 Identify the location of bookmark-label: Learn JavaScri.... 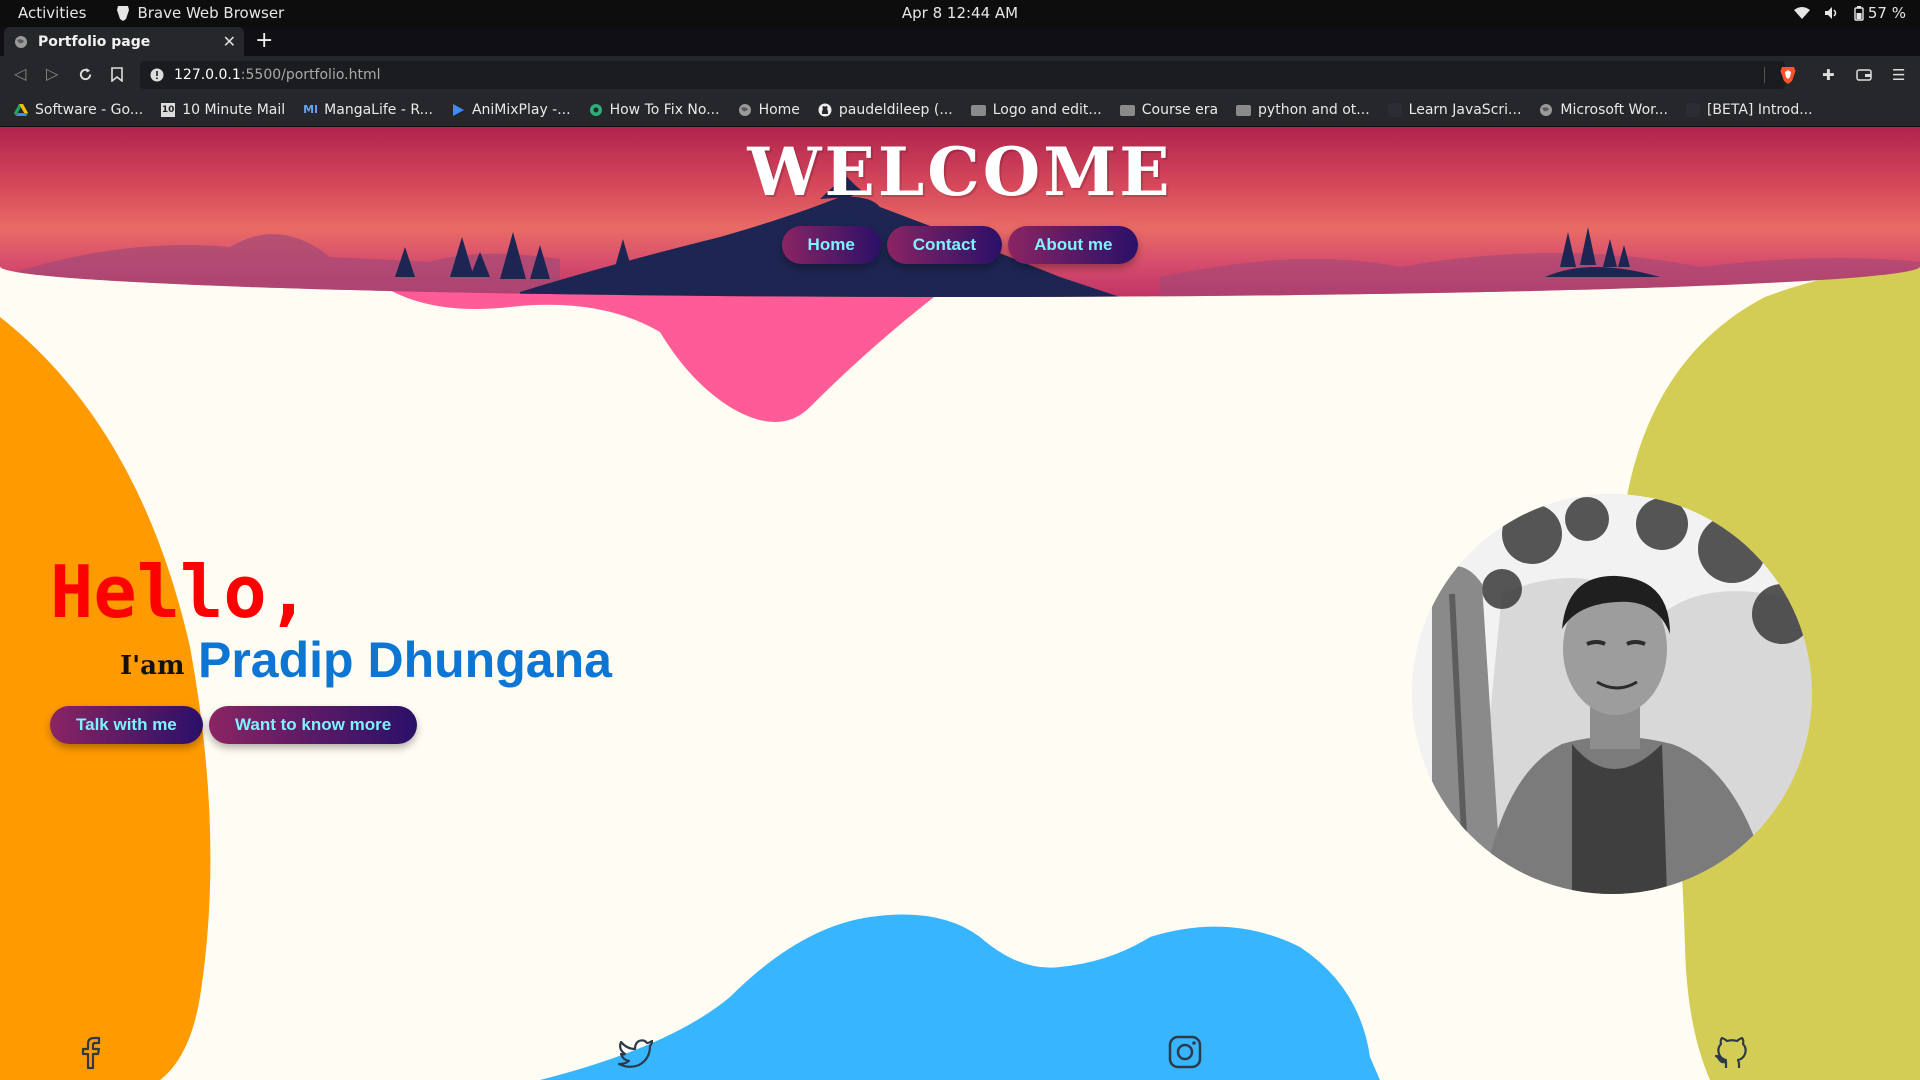
(1465, 110).